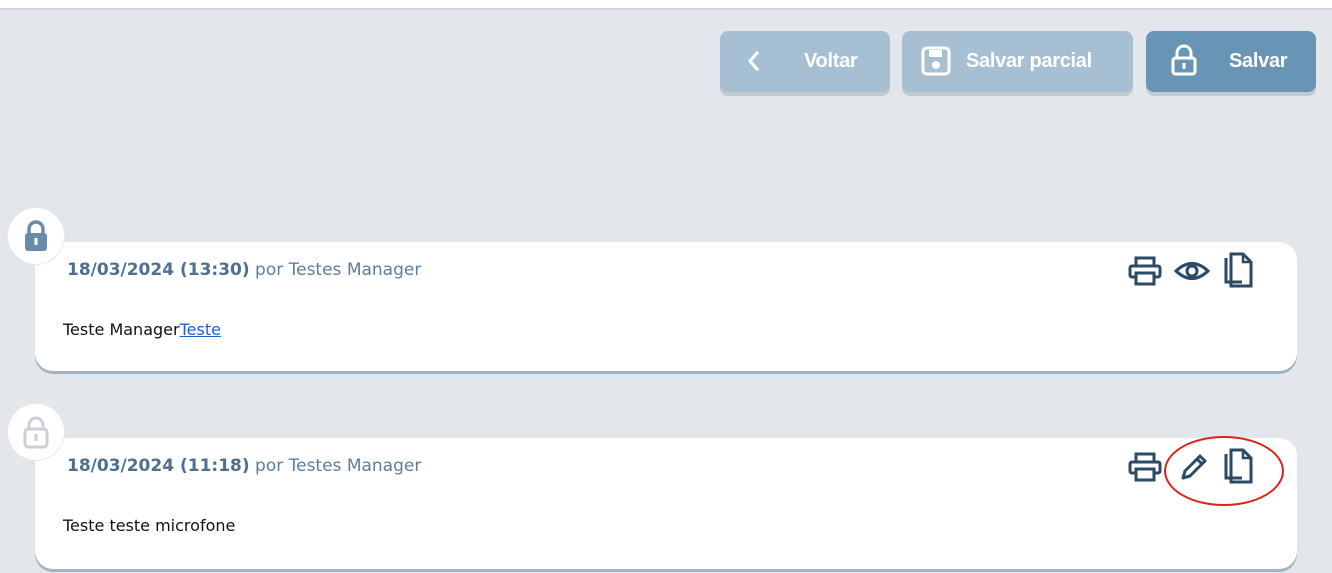  What do you see at coordinates (158, 270) in the screenshot?
I see `entry-date: 18/03/2024 (13:30)` at bounding box center [158, 270].